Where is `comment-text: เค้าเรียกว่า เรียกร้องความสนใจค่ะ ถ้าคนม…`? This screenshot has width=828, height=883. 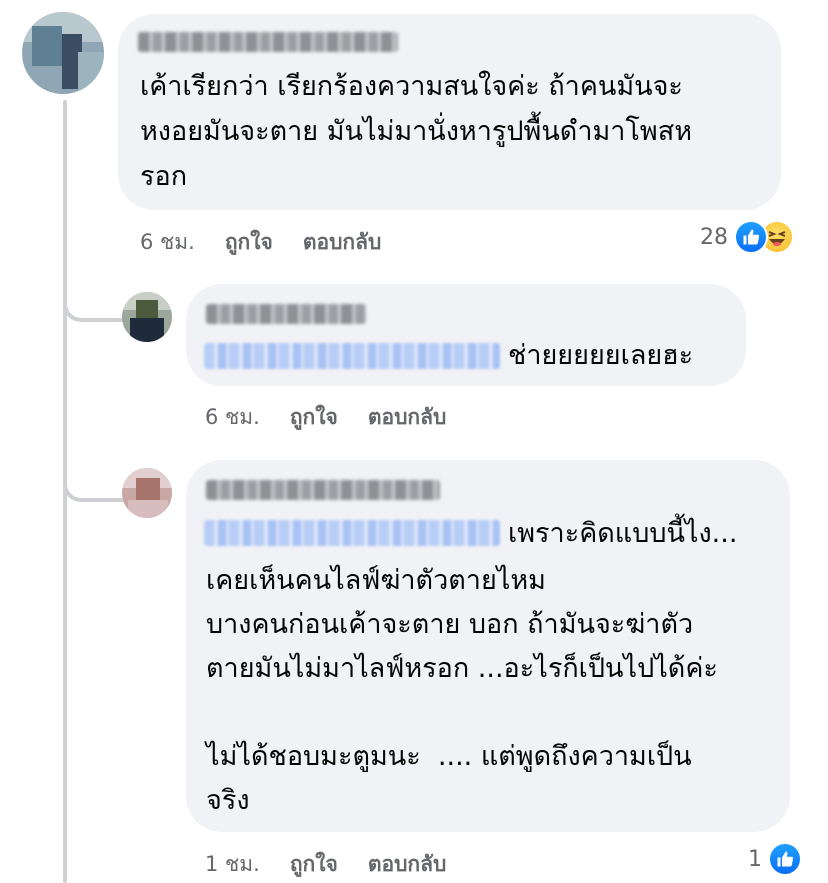
comment-text: เค้าเรียกว่า เรียกร้องความสนใจค่ะ ถ้าคนม… is located at coordinates (416, 131).